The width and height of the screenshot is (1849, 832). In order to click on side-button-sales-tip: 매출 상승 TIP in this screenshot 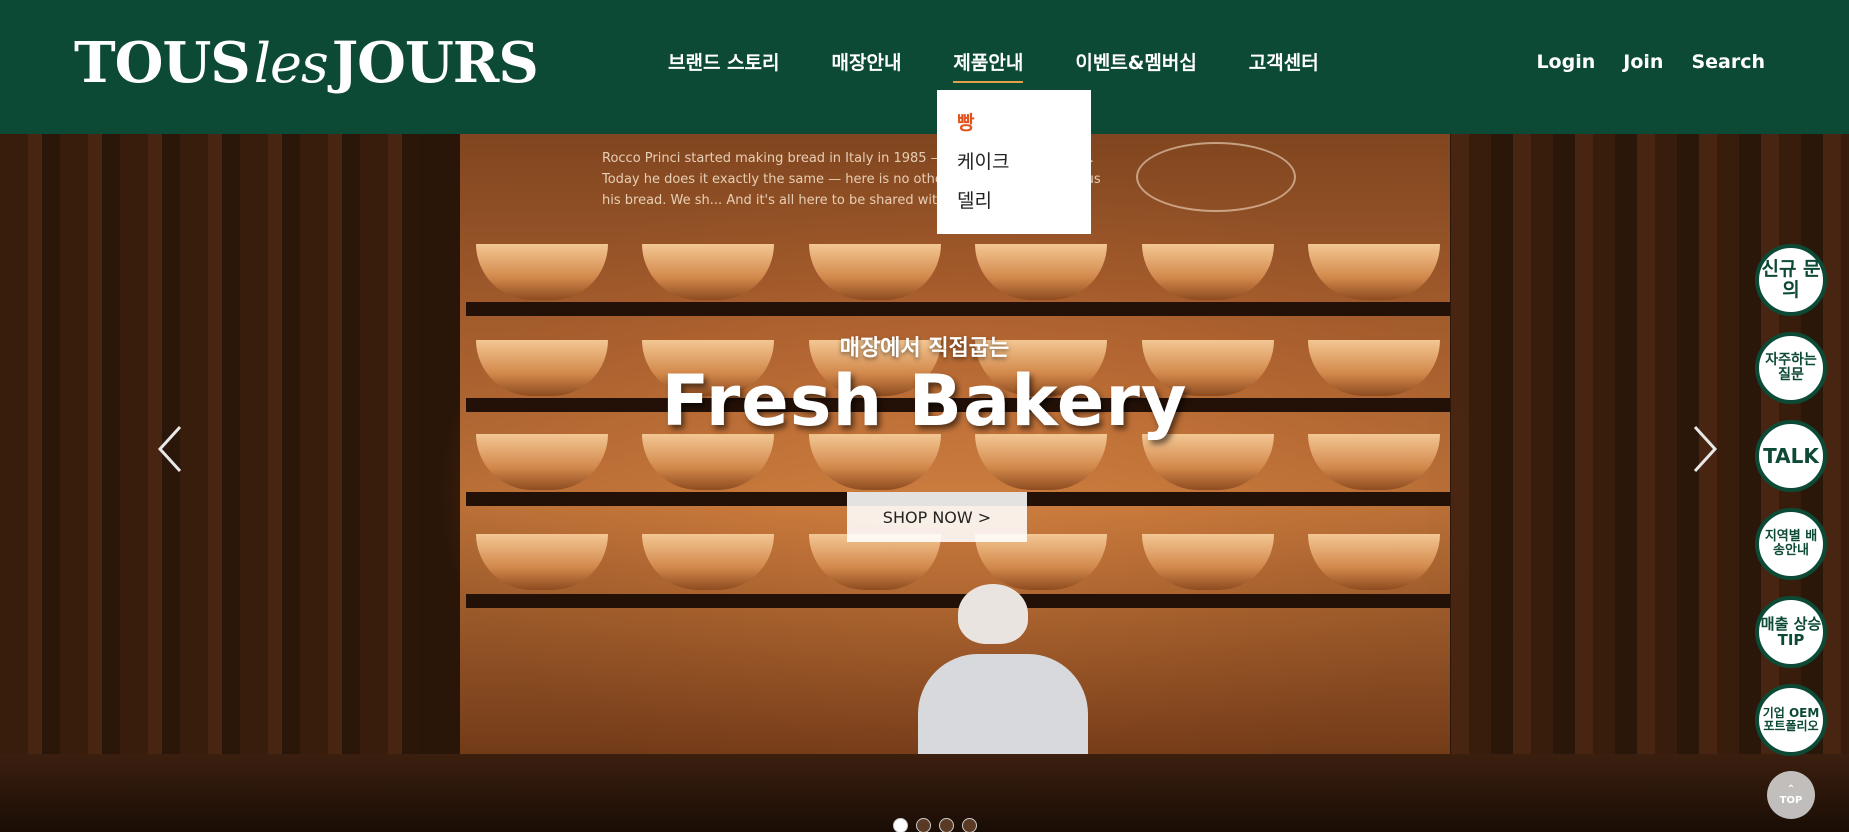, I will do `click(1791, 632)`.